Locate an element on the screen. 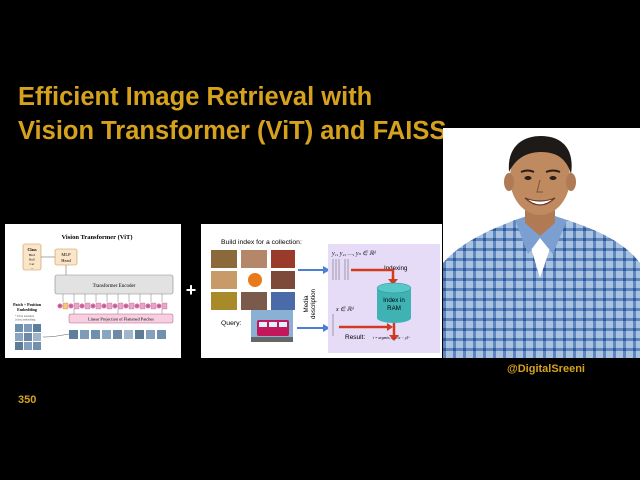  title-line-1: Efficient Image Retrieval with is located at coordinates (195, 97).